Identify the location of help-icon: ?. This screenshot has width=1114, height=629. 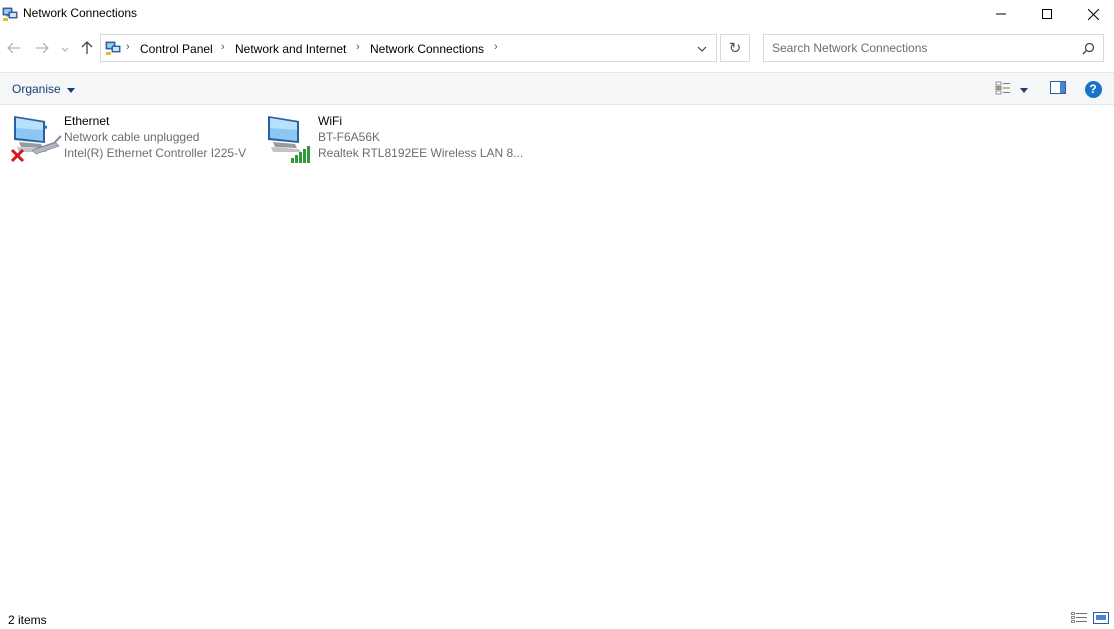
(1093, 89).